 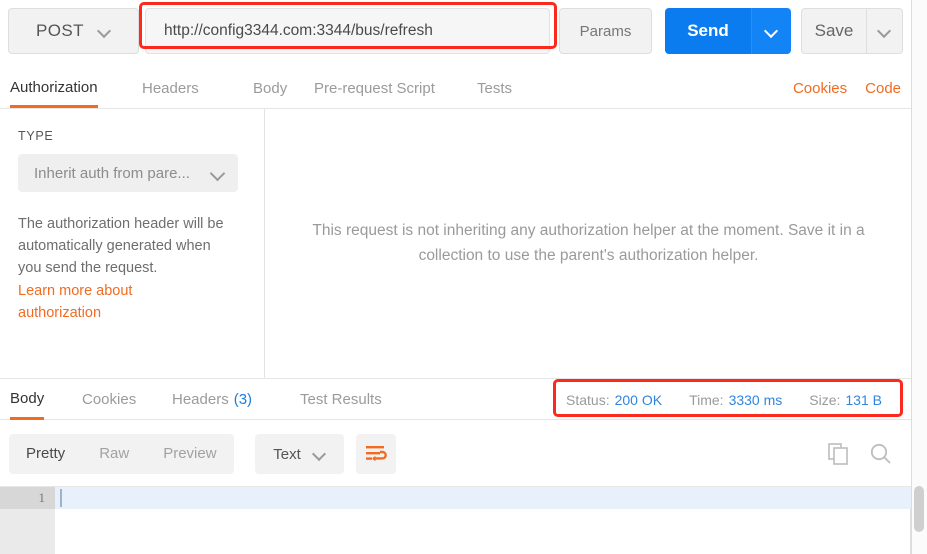 I want to click on http-method-selector: POST, so click(x=73, y=31).